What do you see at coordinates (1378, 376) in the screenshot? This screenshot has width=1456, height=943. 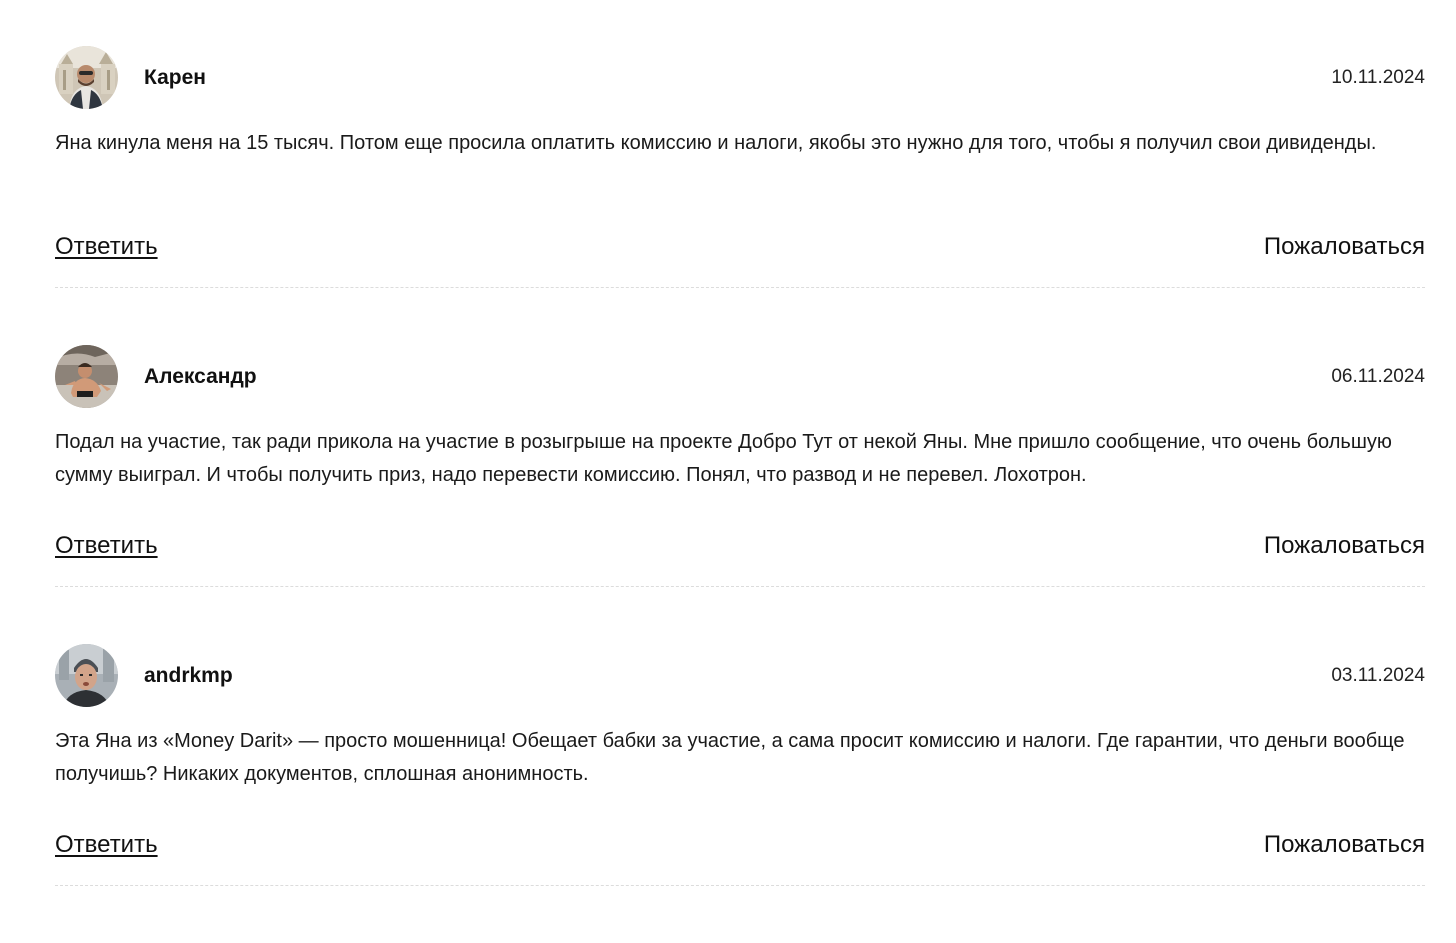 I see `comment-date: 06.11.2024` at bounding box center [1378, 376].